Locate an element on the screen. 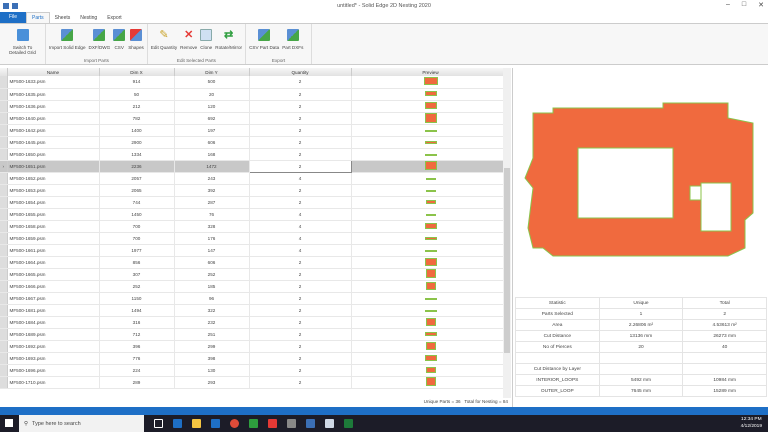 The image size is (768, 432). table-row: MF500-1665.psm 307 252 2 is located at coordinates (255, 274).